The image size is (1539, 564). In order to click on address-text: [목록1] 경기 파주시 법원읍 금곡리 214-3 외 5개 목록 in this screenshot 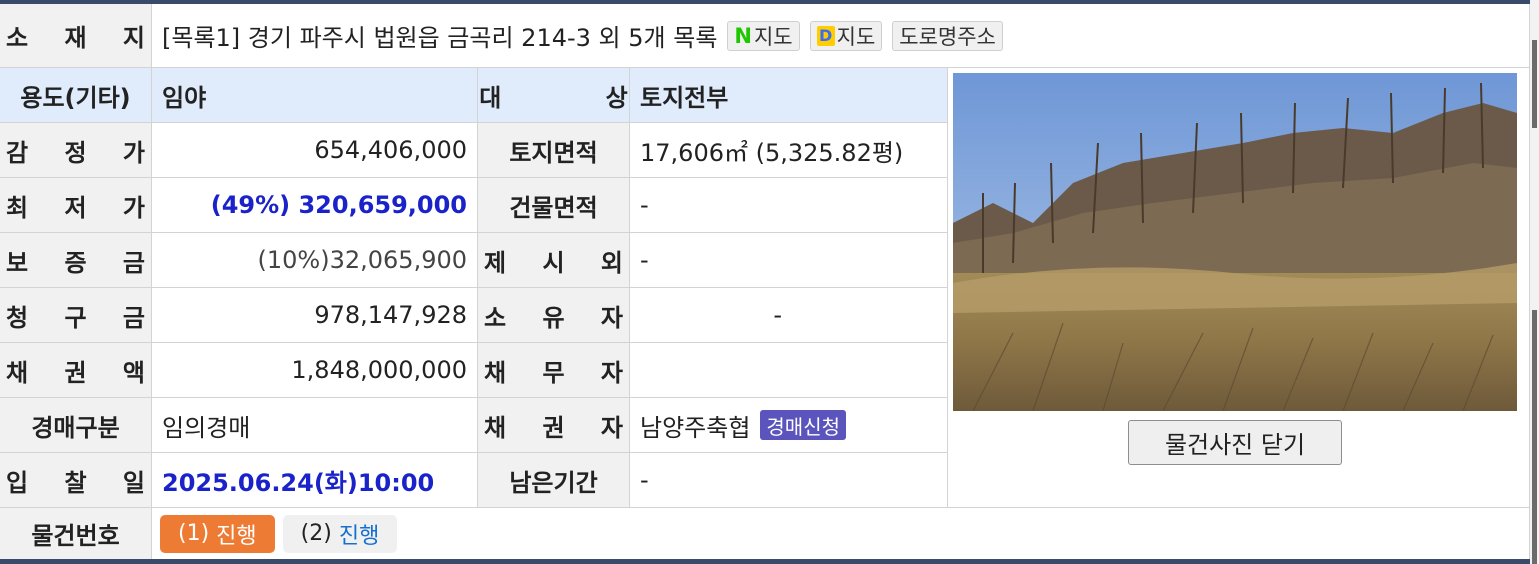, I will do `click(440, 38)`.